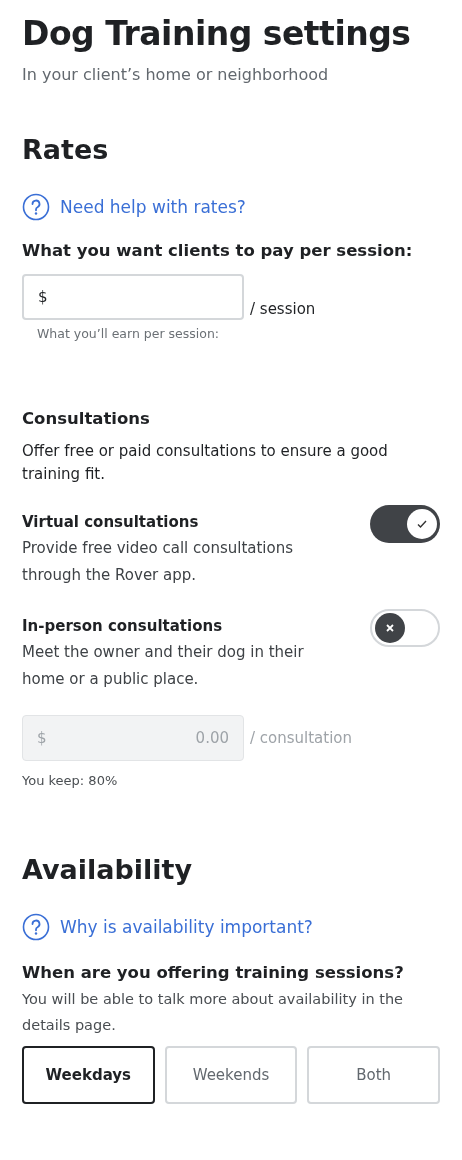 The image size is (462, 1160). Describe the element at coordinates (70, 780) in the screenshot. I see `keep-note: You keep: 80%` at that location.